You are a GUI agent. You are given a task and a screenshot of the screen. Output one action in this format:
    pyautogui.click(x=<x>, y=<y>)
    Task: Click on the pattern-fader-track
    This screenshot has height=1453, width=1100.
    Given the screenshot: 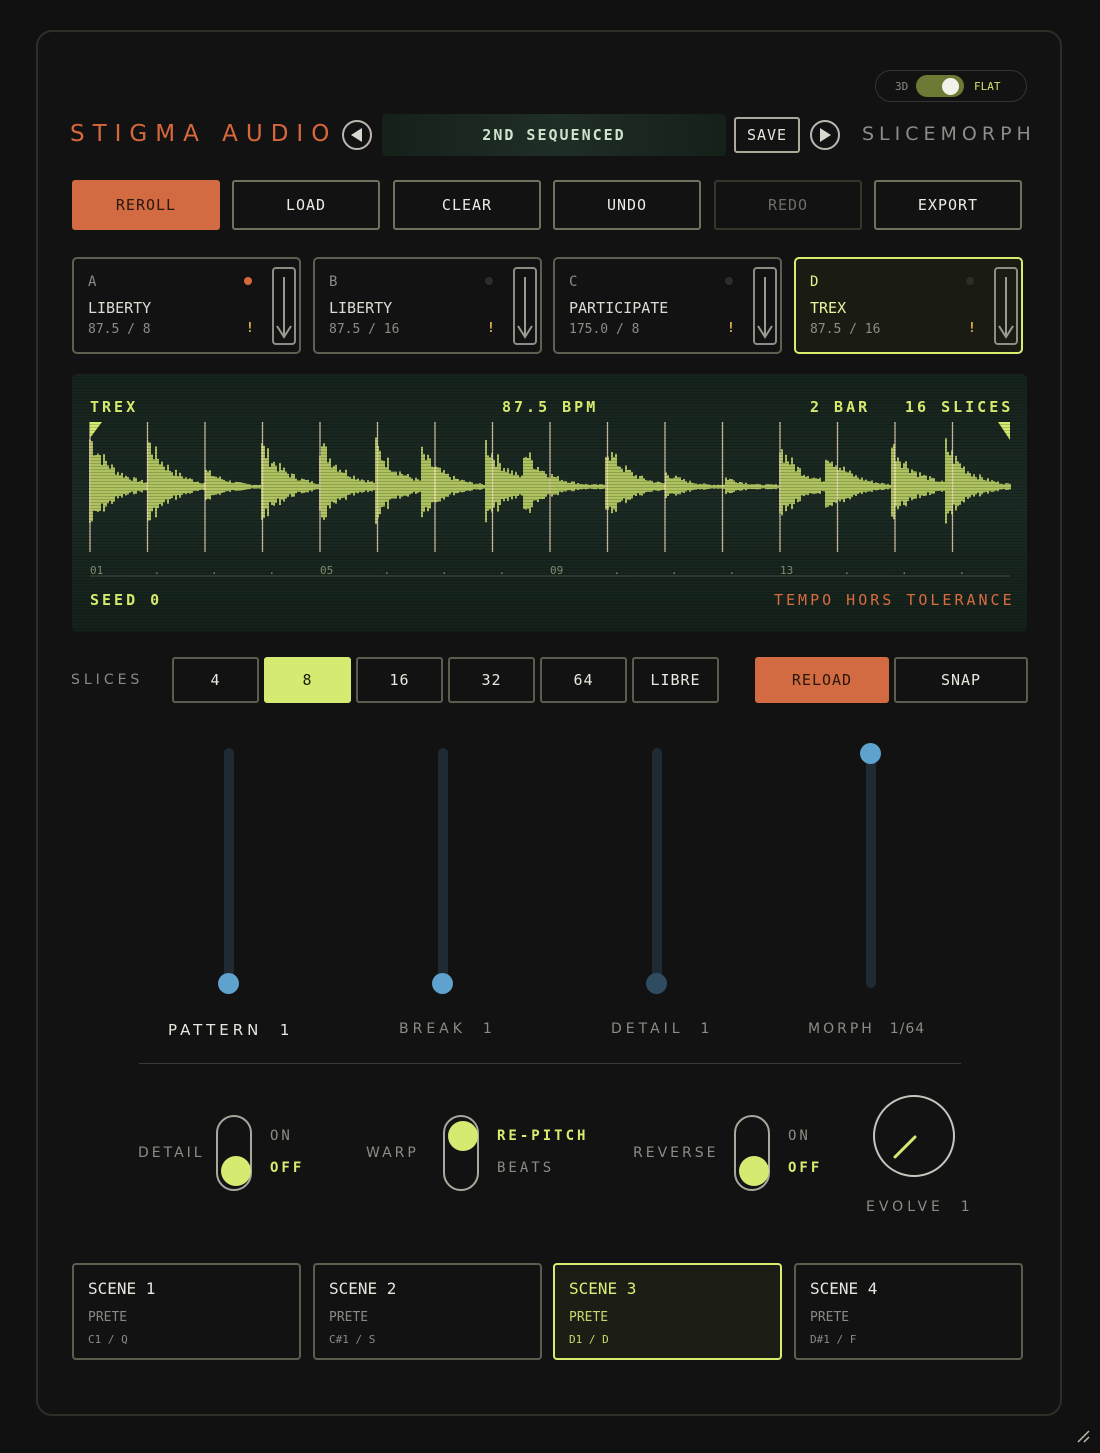 What is the action you would take?
    pyautogui.click(x=229, y=868)
    